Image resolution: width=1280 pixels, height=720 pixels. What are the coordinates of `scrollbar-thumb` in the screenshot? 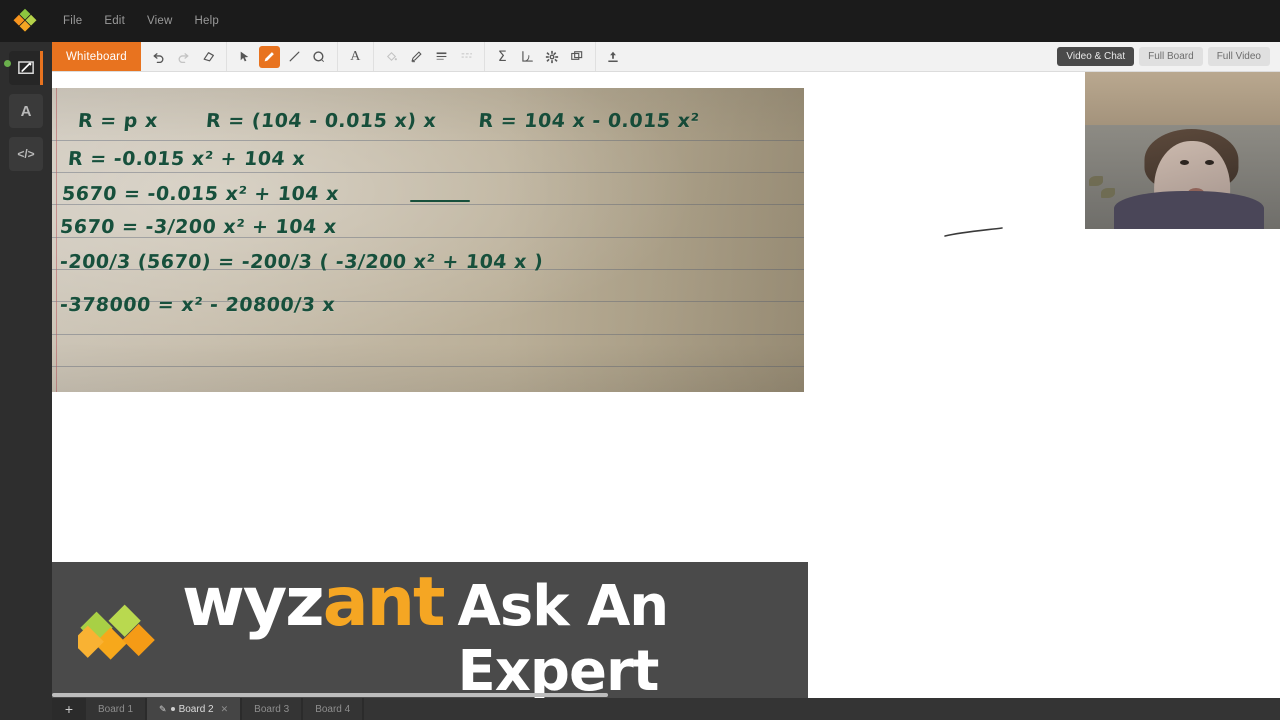 It's located at (330, 695).